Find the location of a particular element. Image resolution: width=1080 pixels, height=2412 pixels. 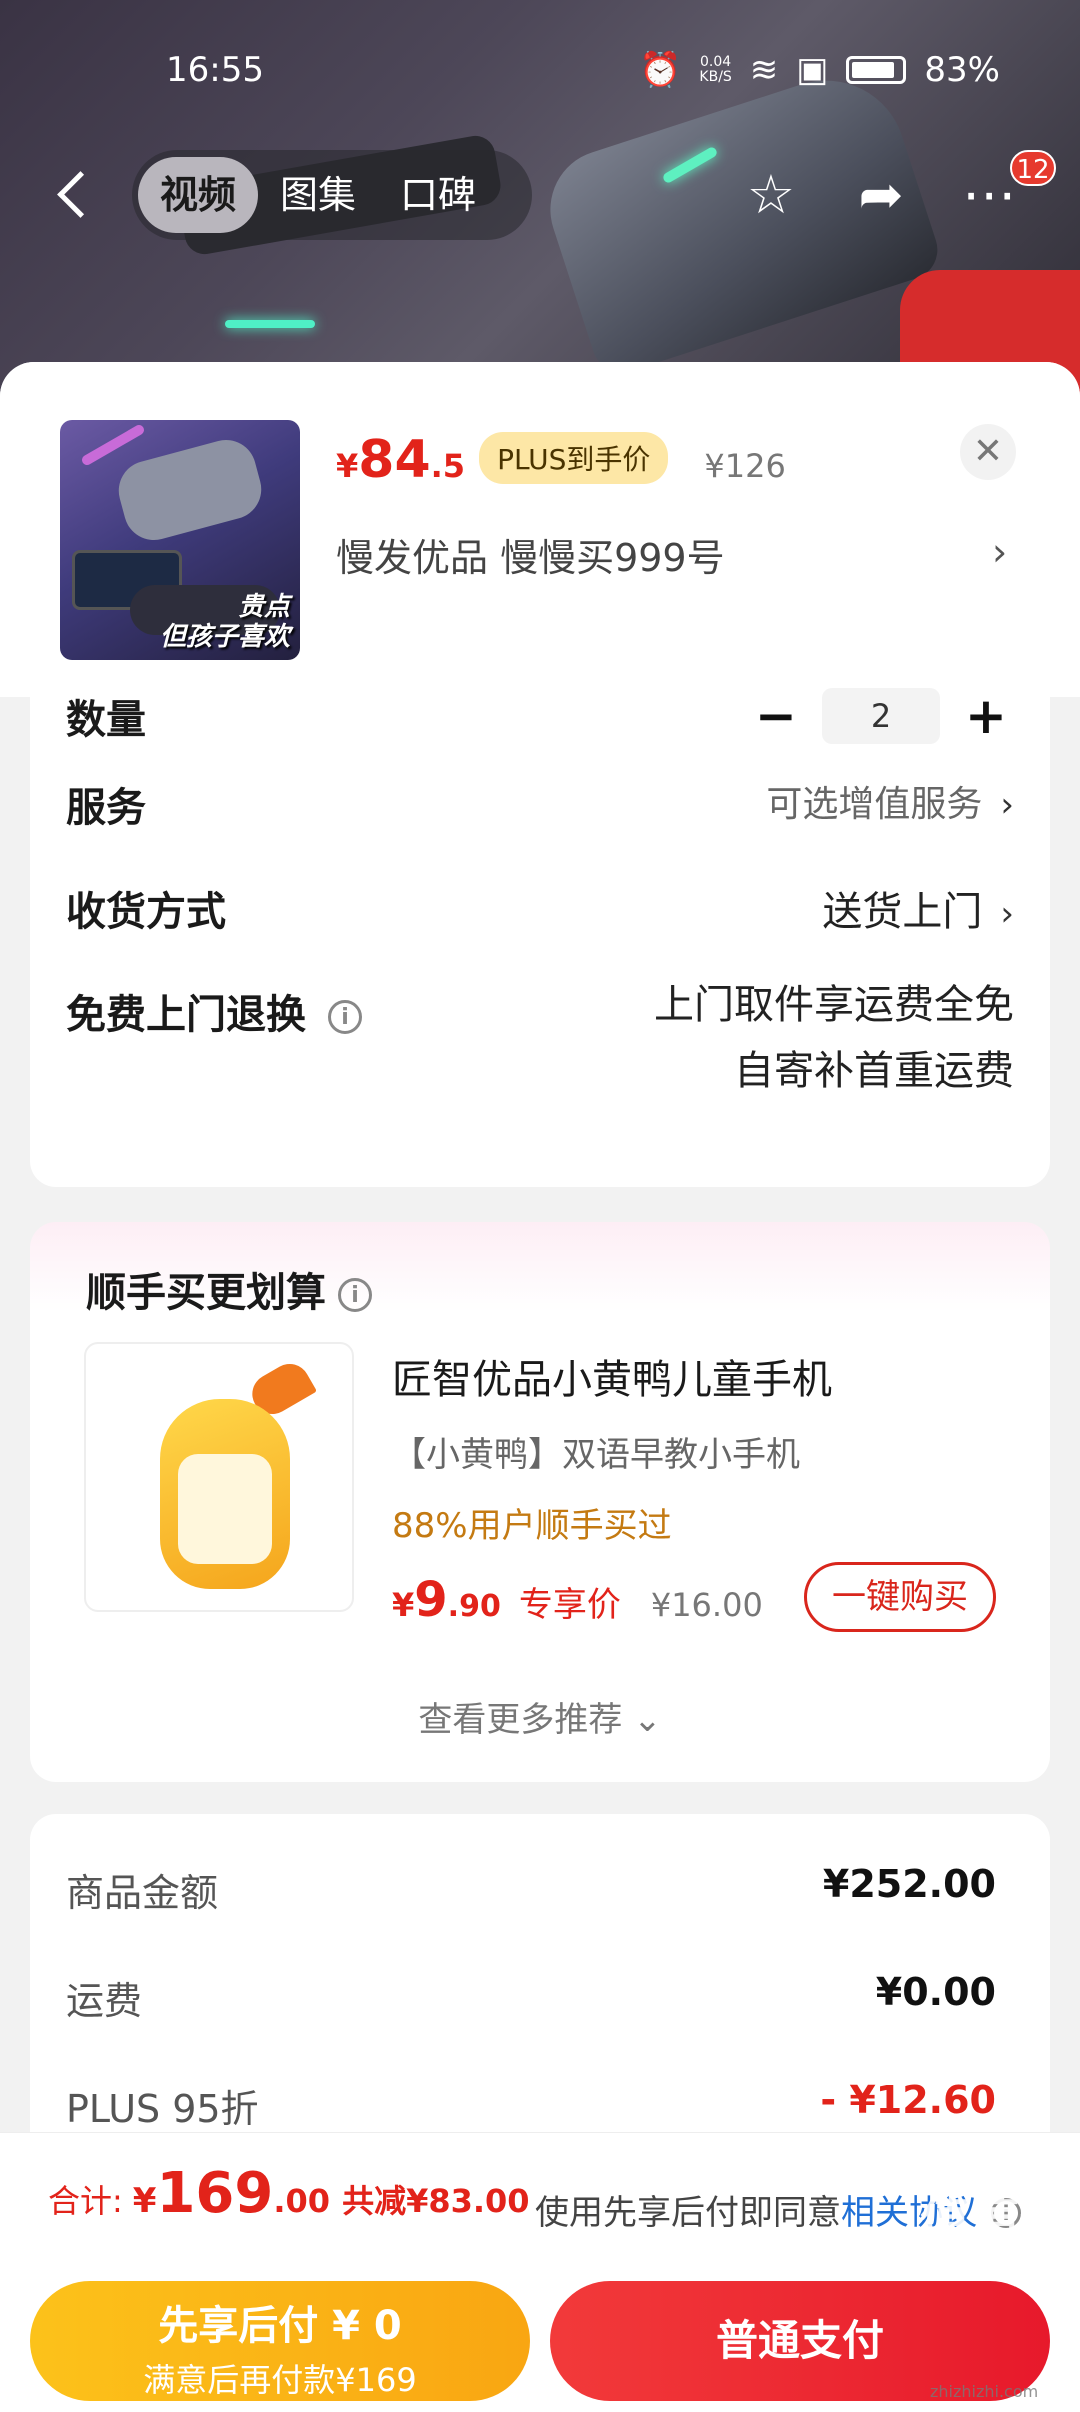

delivery-value-text: 送货上门 is located at coordinates (902, 912).